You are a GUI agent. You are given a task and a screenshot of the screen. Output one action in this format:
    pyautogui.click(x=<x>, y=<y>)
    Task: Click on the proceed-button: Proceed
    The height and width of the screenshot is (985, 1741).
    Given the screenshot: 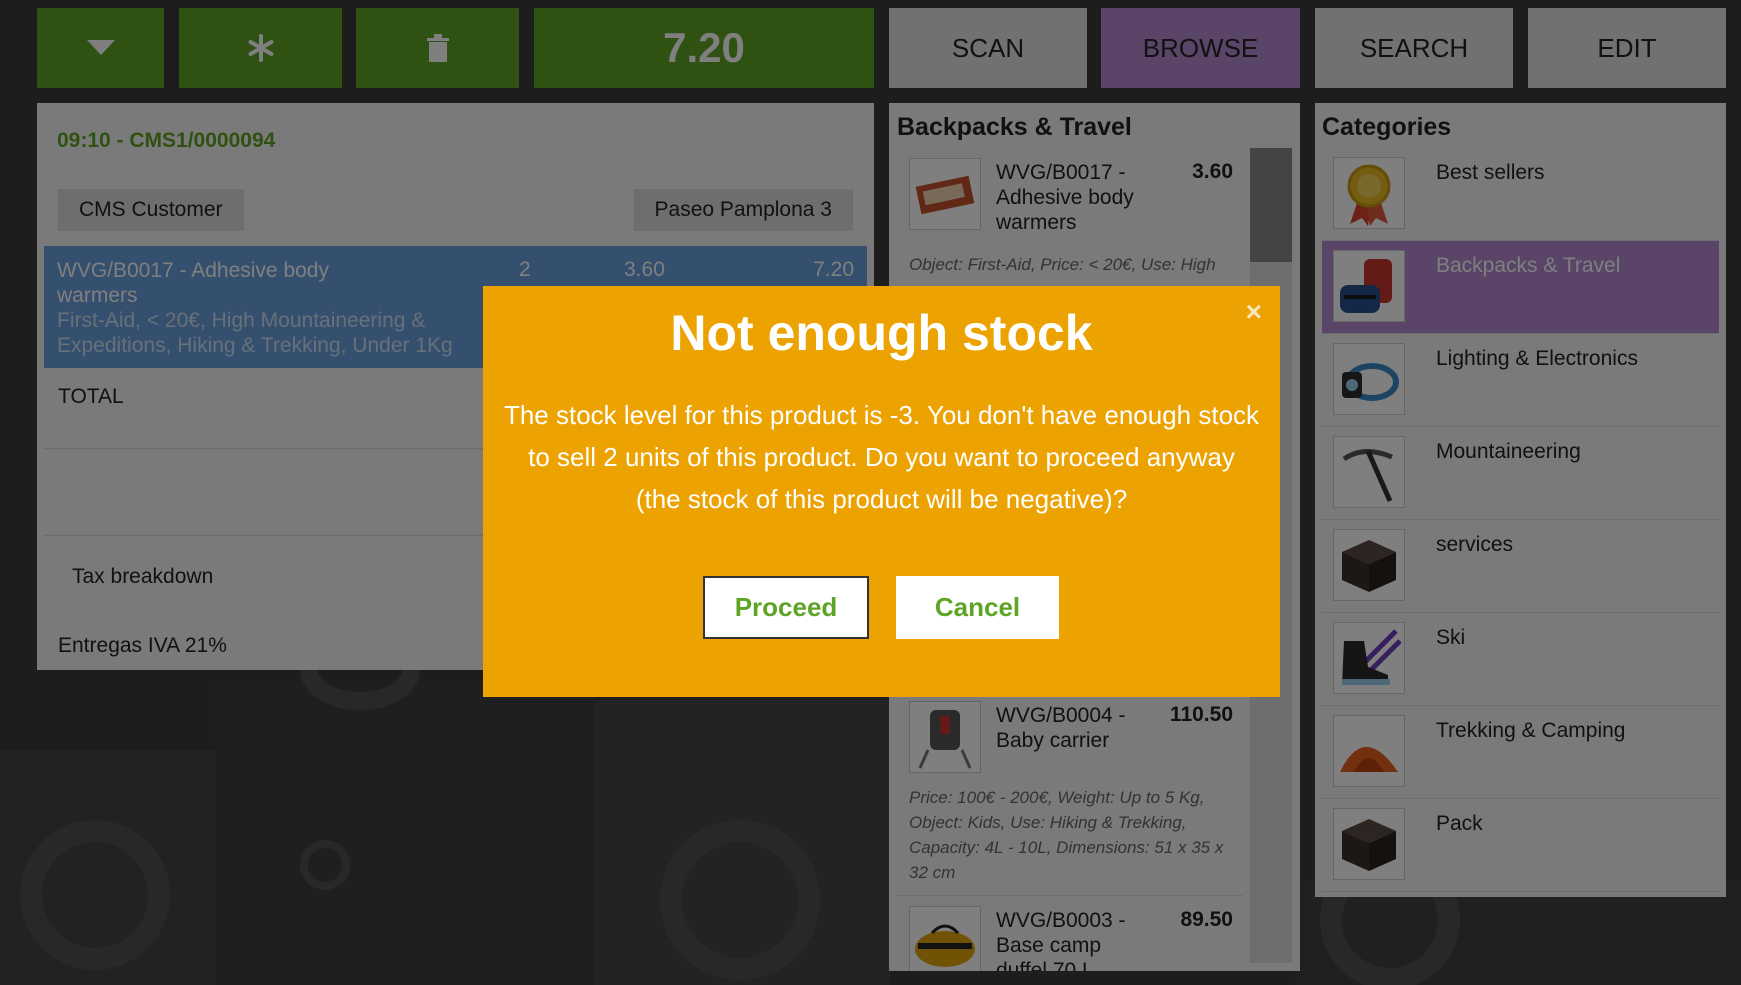 What is the action you would take?
    pyautogui.click(x=786, y=607)
    